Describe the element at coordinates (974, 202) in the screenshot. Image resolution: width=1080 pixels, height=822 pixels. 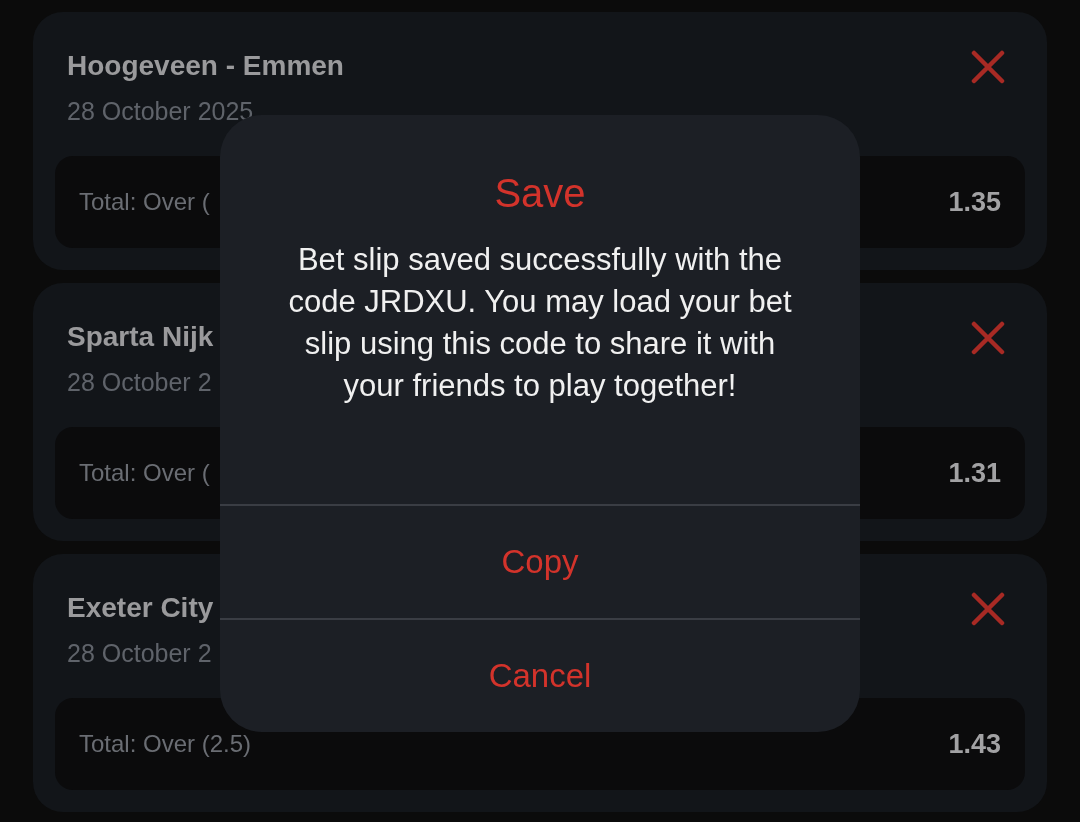
I see `odds-value: 1.35` at that location.